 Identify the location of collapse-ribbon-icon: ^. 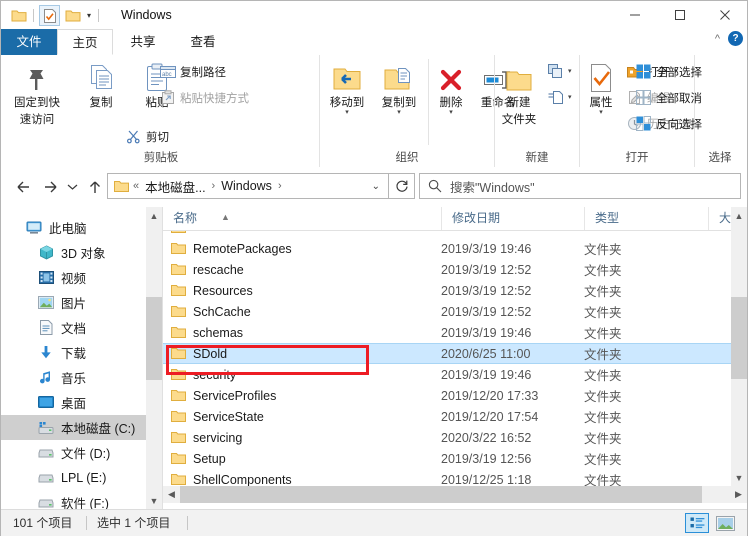
(717, 39).